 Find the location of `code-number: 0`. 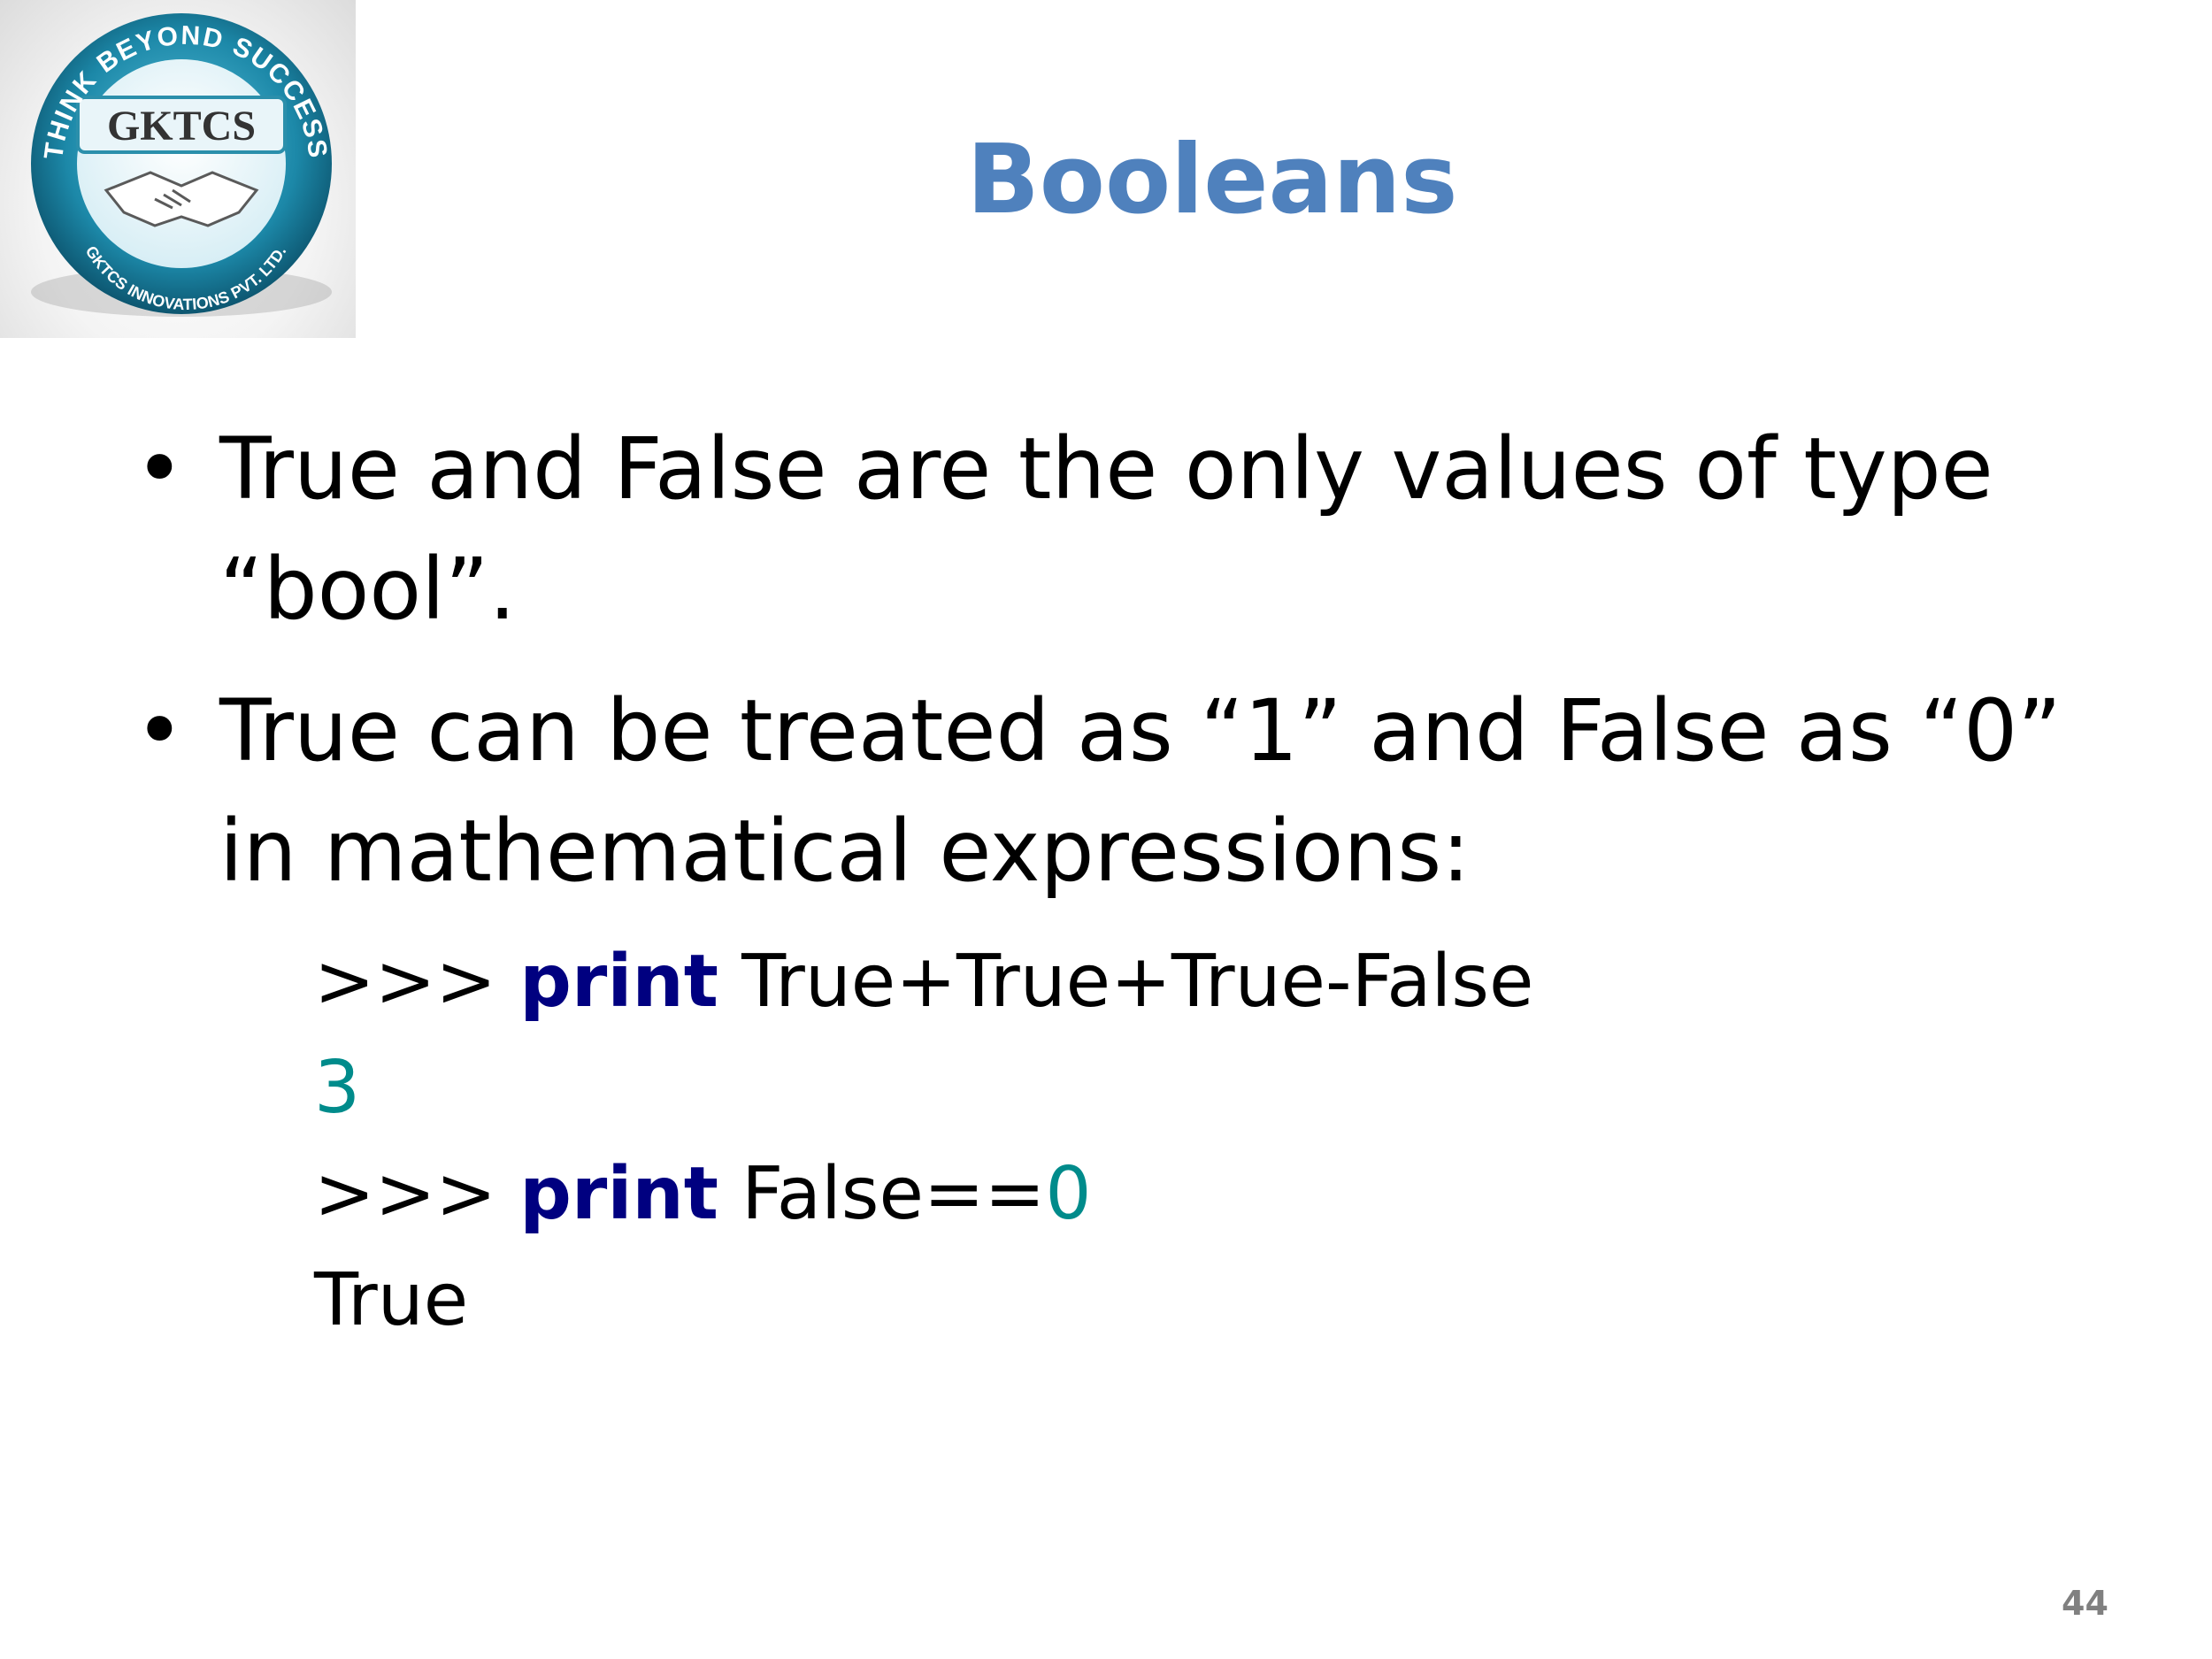

code-number: 0 is located at coordinates (1068, 1194).